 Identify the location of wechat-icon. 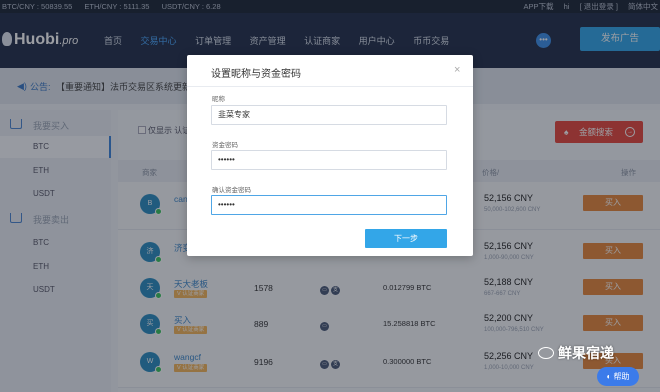
(546, 353).